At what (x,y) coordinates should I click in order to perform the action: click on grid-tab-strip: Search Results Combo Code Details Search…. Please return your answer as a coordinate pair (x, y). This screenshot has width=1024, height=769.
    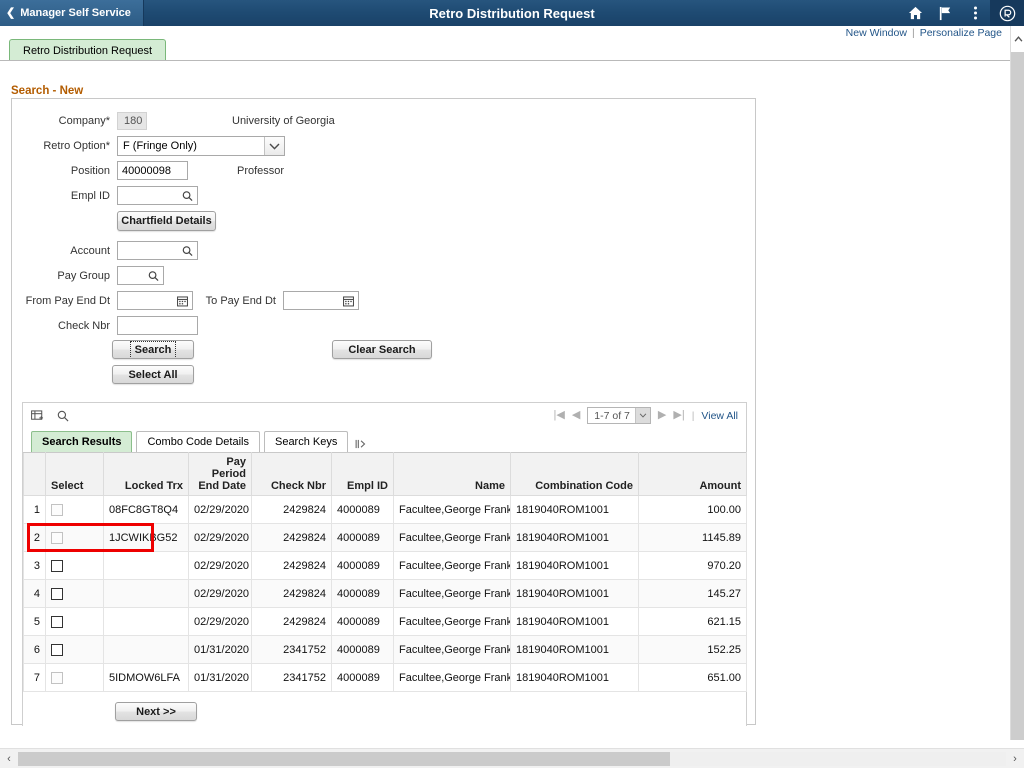
    Looking at the image, I should click on (384, 440).